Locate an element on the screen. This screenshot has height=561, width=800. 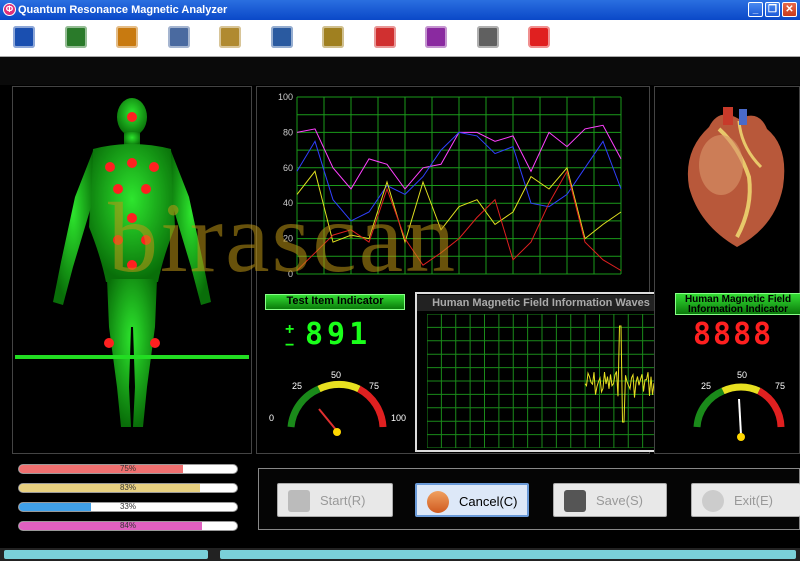
home-icon is located at coordinates (24, 37).